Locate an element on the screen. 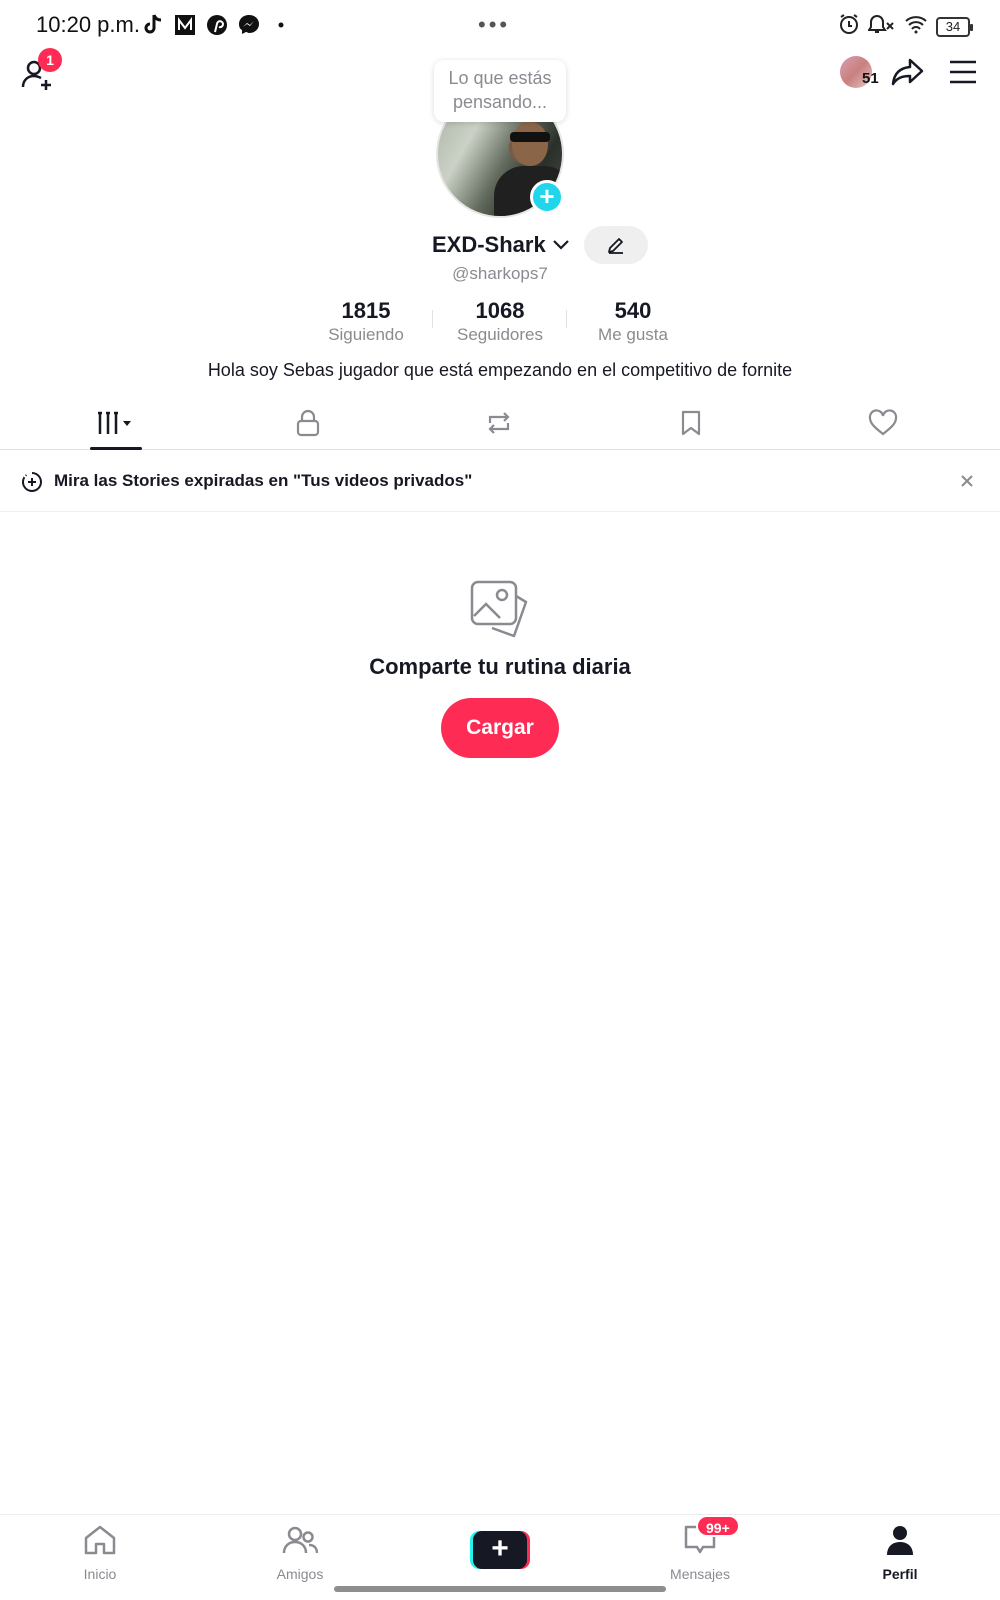 Image resolution: width=1000 pixels, height=1600 pixels. nav-friends: Amigos is located at coordinates (300, 1553).